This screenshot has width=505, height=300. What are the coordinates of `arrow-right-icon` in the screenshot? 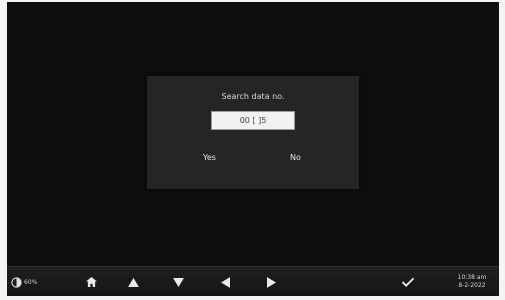 It's located at (271, 282).